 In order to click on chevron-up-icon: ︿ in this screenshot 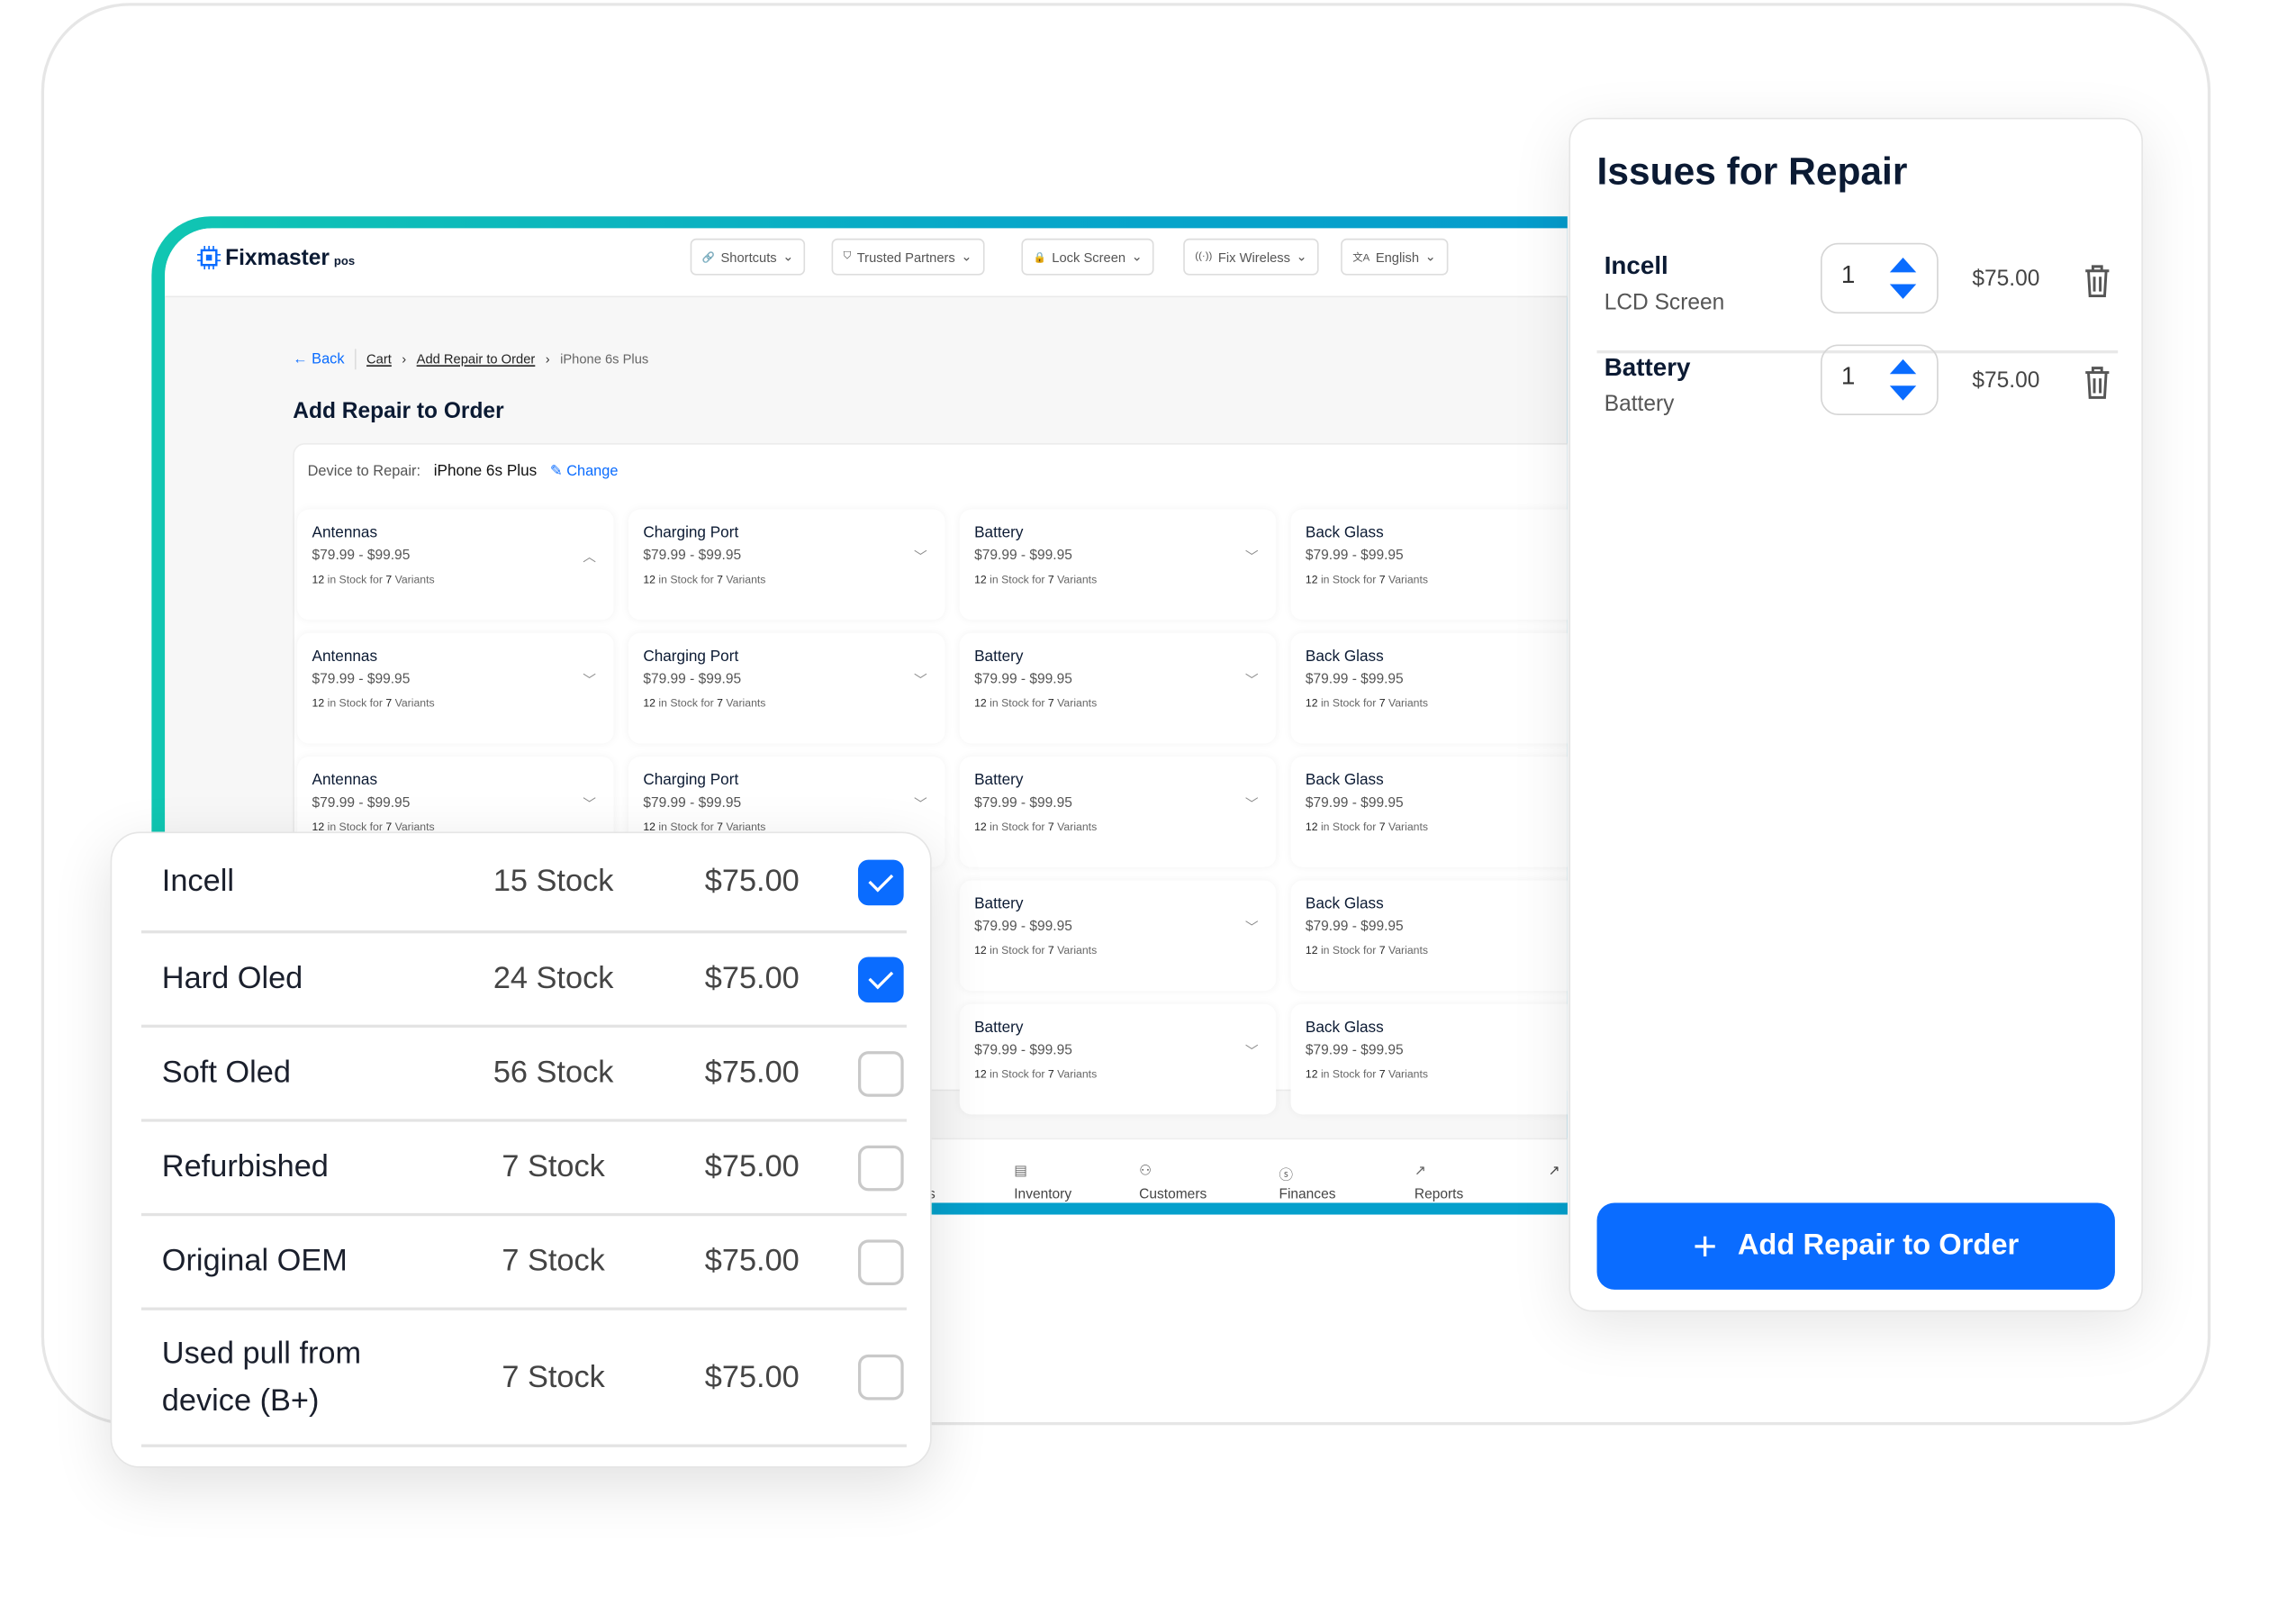, I will do `click(589, 555)`.